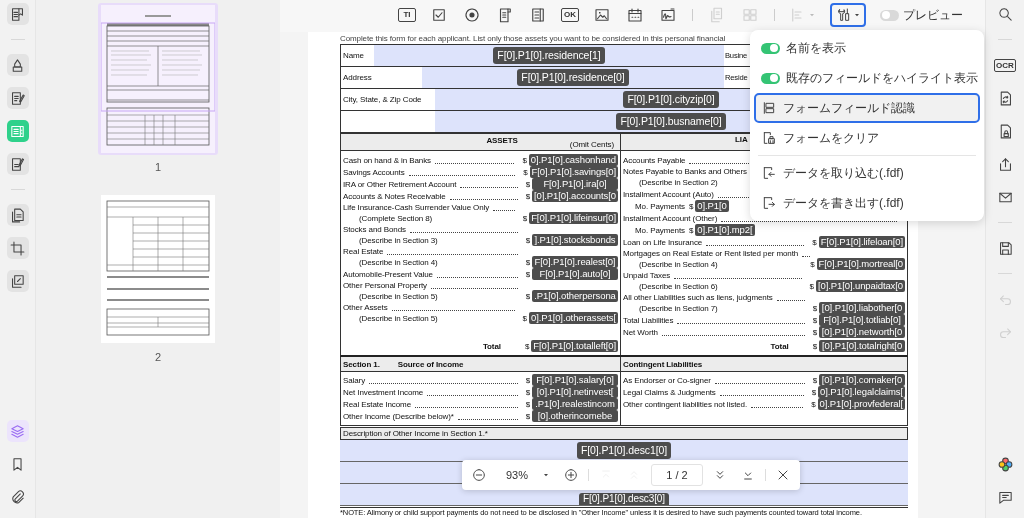 The image size is (1024, 518). What do you see at coordinates (602, 15) in the screenshot?
I see `image-icon` at bounding box center [602, 15].